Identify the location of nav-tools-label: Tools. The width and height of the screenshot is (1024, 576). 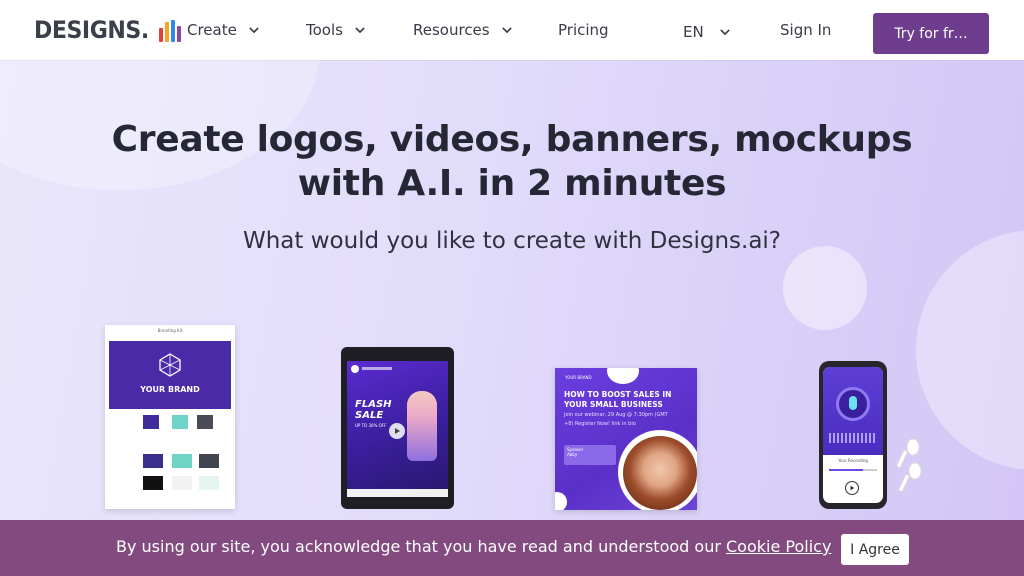
(324, 30).